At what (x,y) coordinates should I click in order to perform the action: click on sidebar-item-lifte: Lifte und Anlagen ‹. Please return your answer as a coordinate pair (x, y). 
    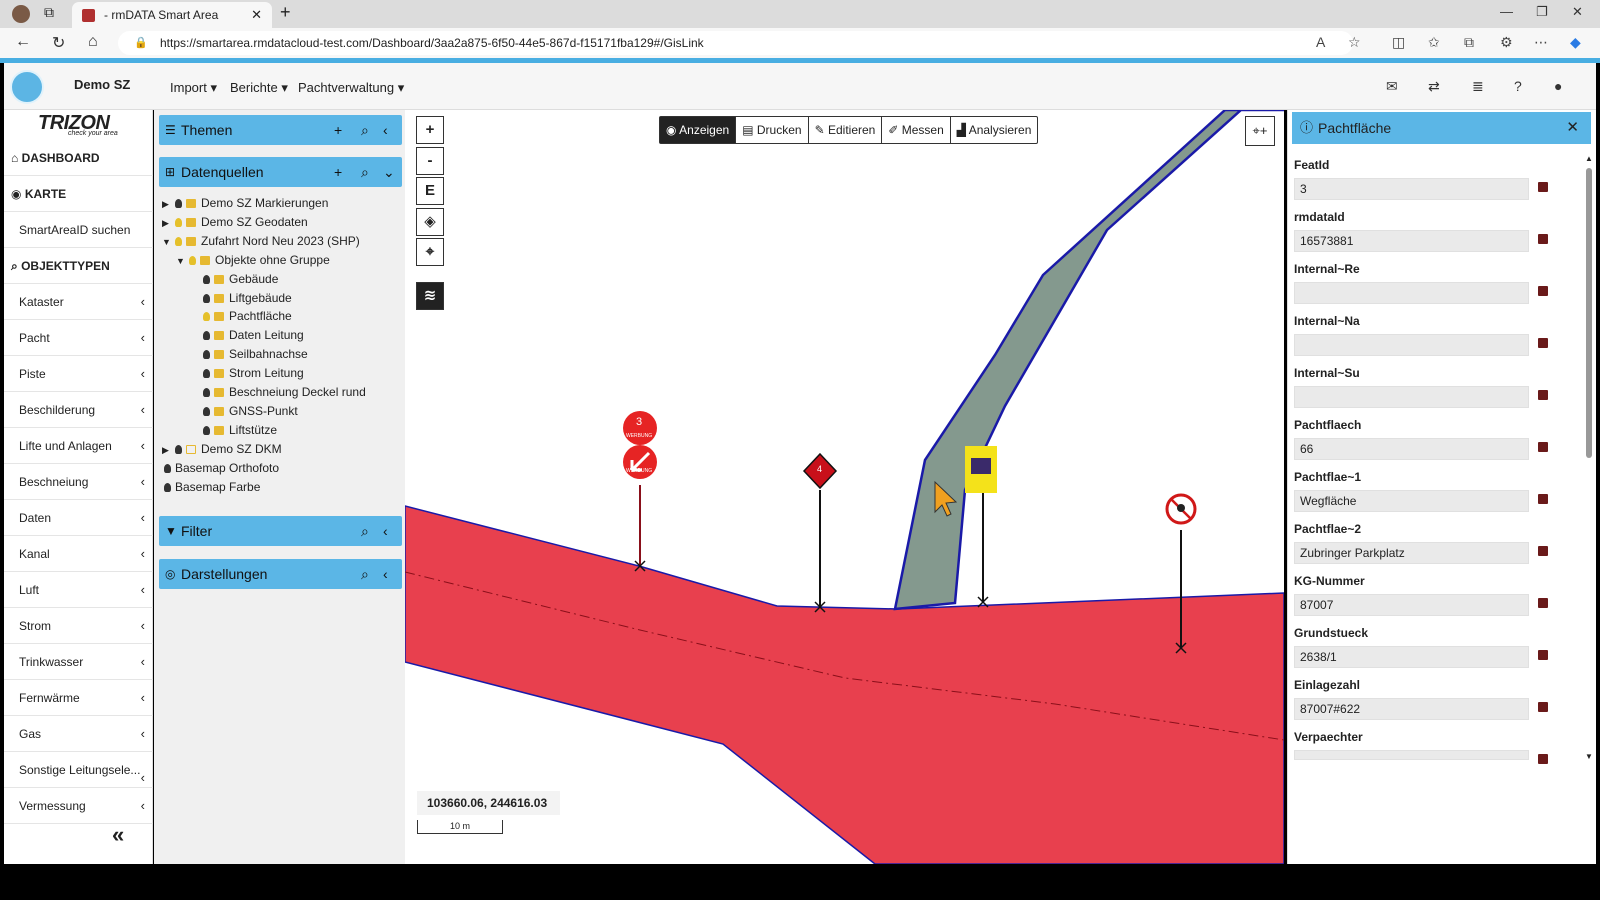
    Looking at the image, I should click on (78, 446).